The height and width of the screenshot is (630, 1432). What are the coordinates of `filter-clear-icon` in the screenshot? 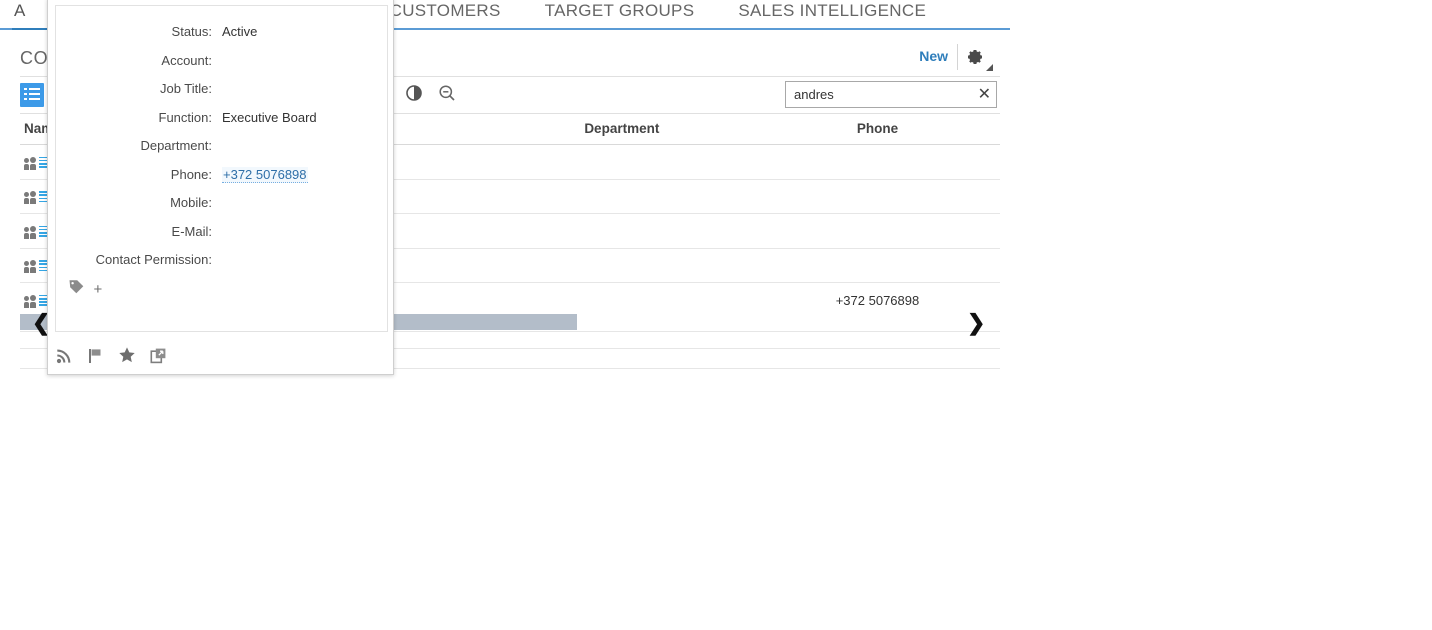 It's located at (414, 95).